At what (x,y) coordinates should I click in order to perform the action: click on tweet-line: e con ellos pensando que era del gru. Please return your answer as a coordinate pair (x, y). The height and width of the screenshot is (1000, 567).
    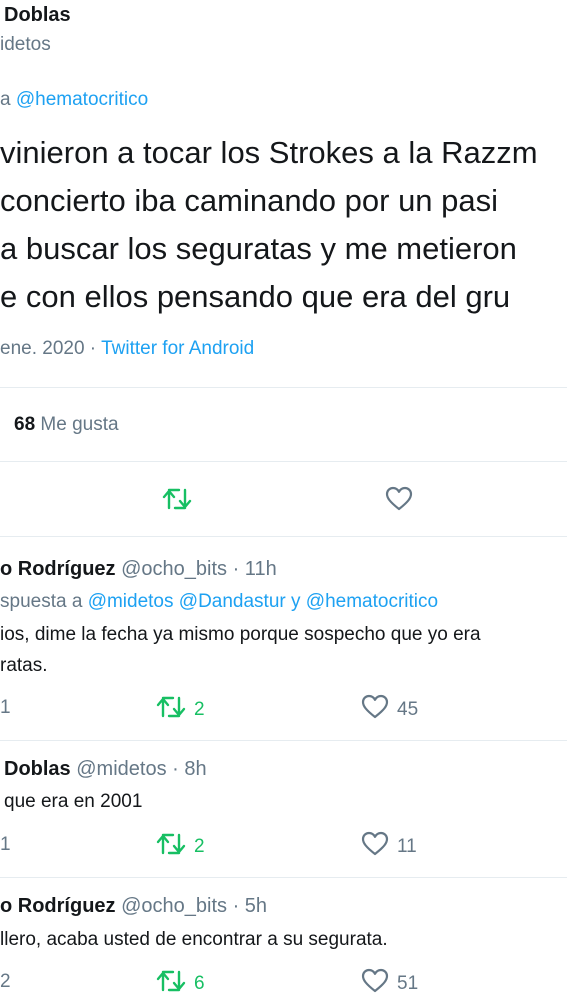
    Looking at the image, I should click on (255, 296).